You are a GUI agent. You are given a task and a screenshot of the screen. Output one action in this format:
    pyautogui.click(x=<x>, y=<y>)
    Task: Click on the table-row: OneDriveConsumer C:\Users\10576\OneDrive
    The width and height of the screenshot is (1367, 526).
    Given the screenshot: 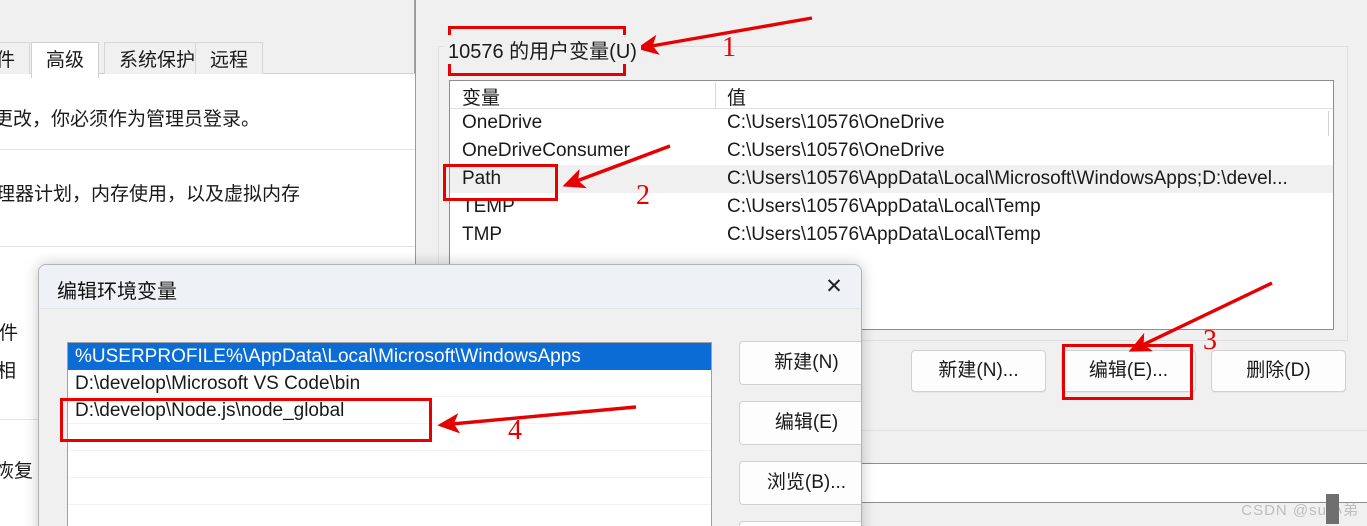 What is the action you would take?
    pyautogui.click(x=891, y=151)
    